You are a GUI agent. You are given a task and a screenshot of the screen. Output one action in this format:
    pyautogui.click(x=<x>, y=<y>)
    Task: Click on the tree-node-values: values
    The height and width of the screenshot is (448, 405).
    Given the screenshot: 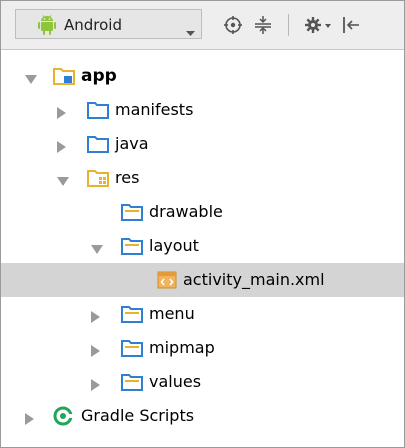 What is the action you would take?
    pyautogui.click(x=202, y=382)
    